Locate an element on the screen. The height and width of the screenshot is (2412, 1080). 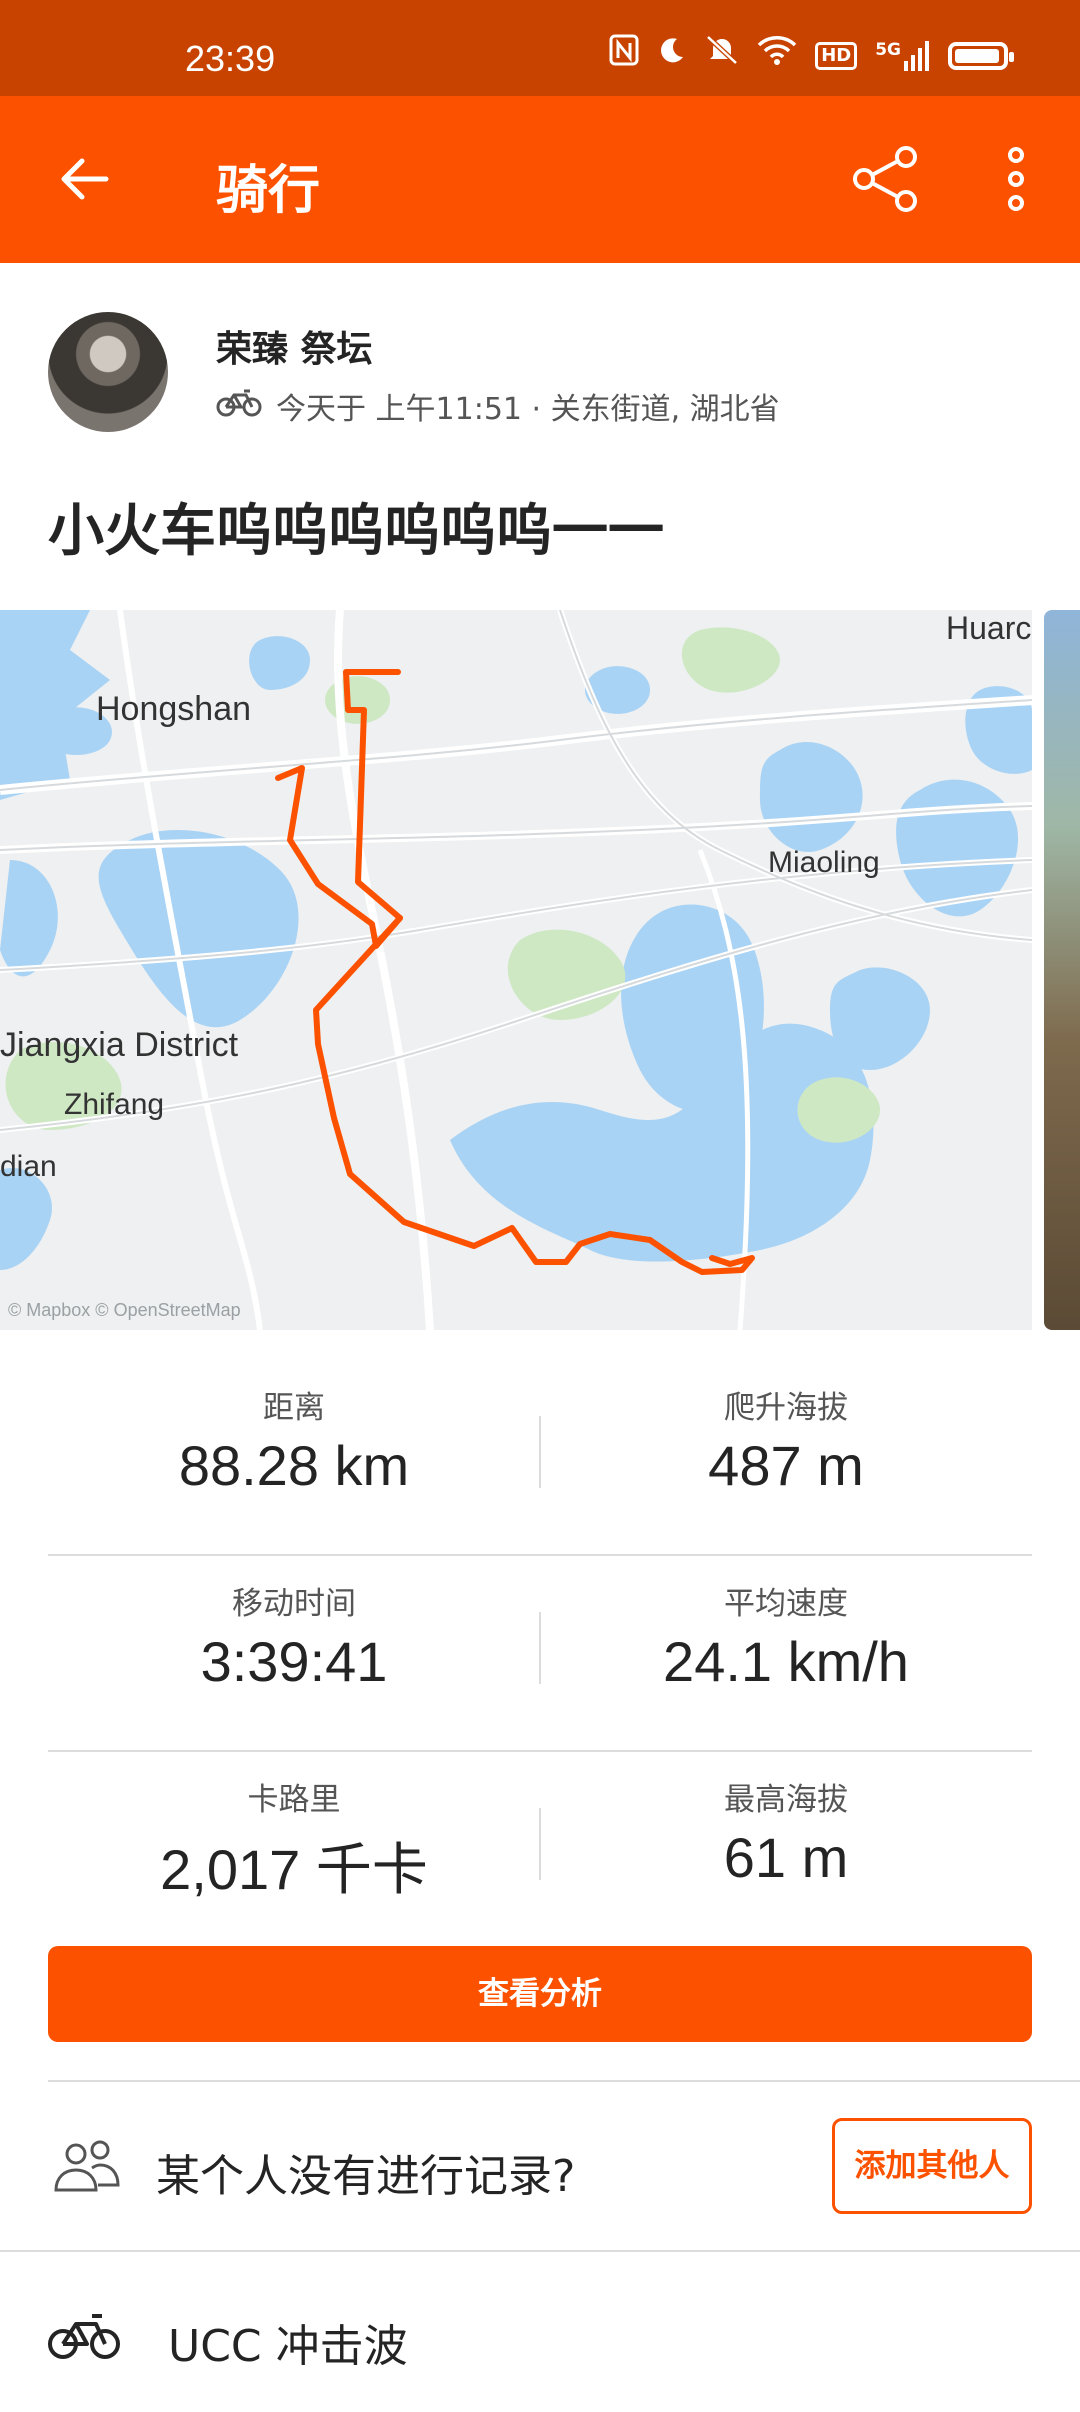
nfc-icon is located at coordinates (624, 55).